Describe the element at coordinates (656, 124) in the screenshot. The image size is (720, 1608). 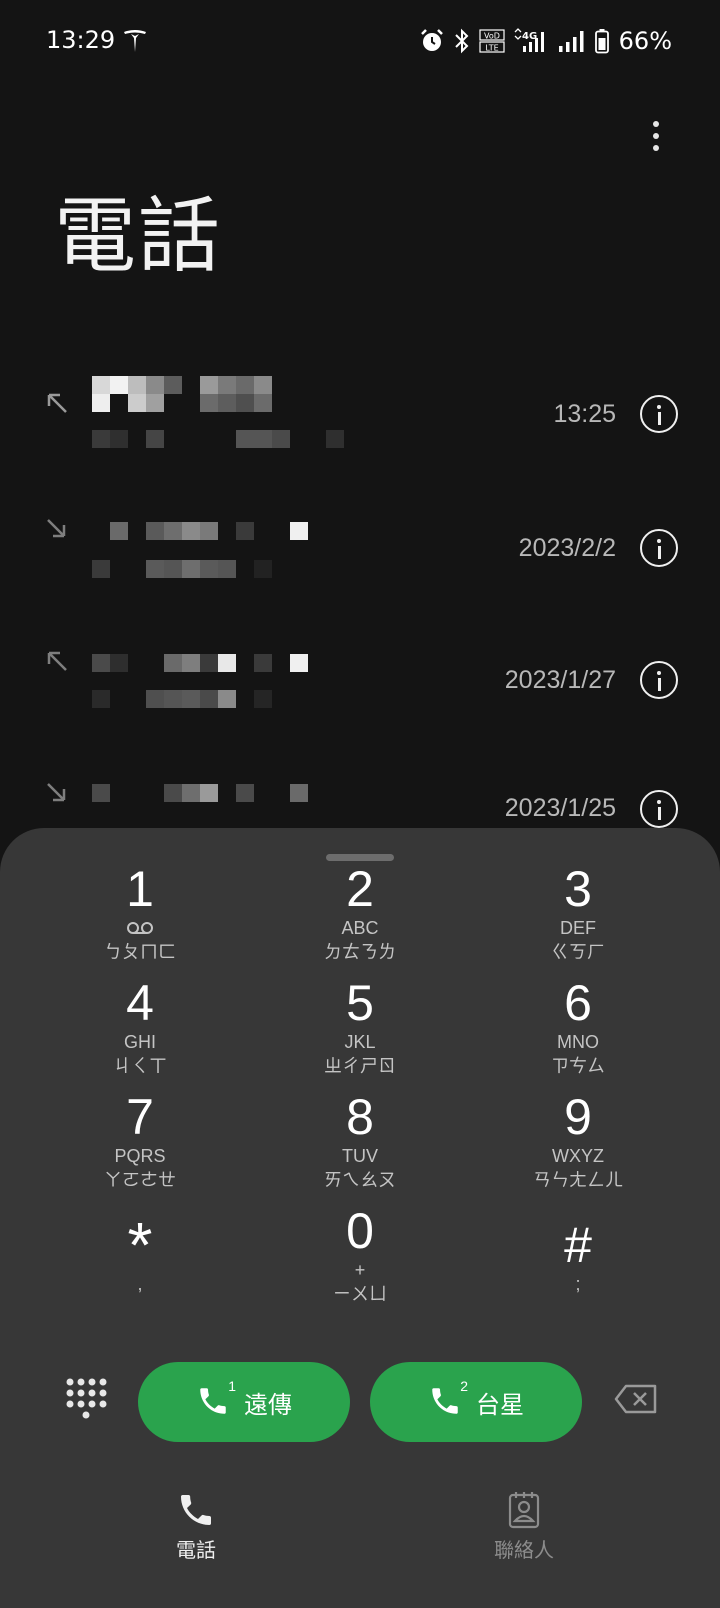
I see `more-vert-icon` at that location.